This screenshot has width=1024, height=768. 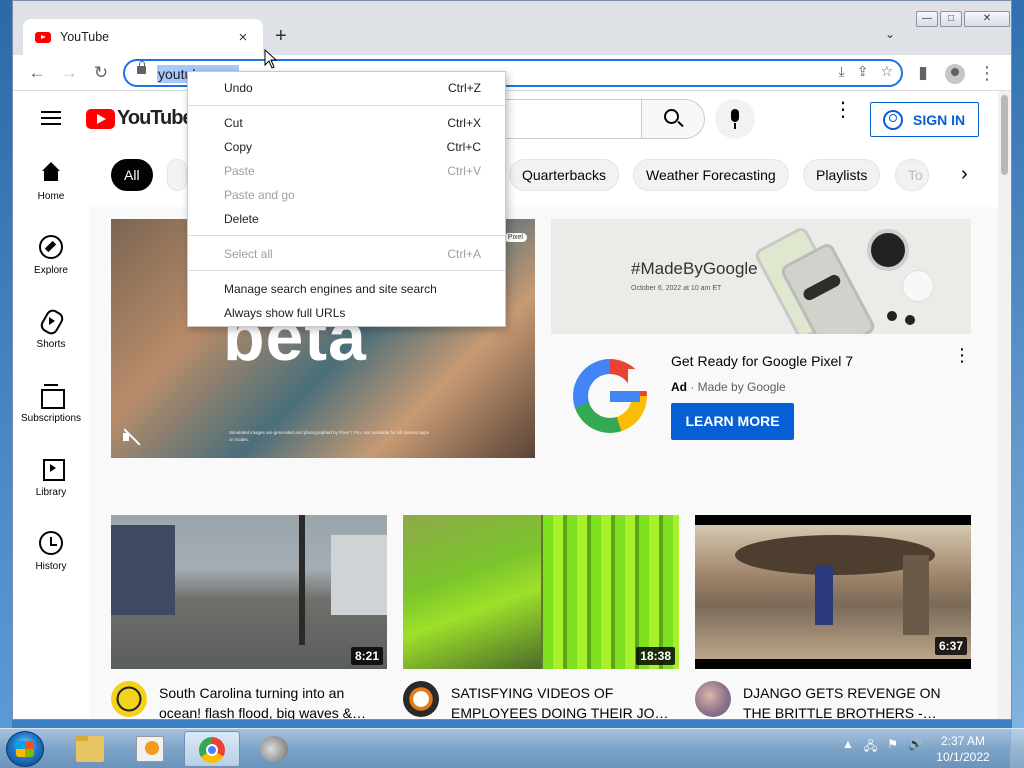 What do you see at coordinates (51, 258) in the screenshot?
I see `nav-item-explore: Explore` at bounding box center [51, 258].